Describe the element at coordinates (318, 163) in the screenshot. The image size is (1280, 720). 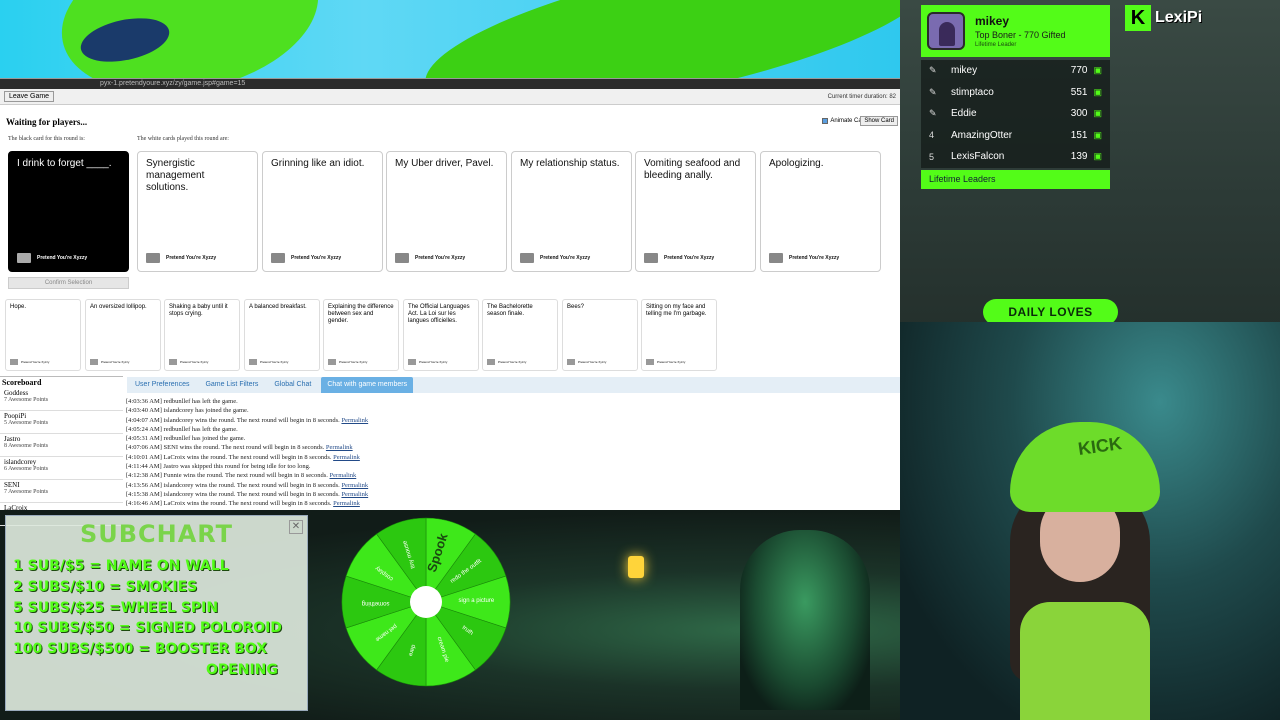
I see `played-card-text: Grinning like an idiot.` at that location.